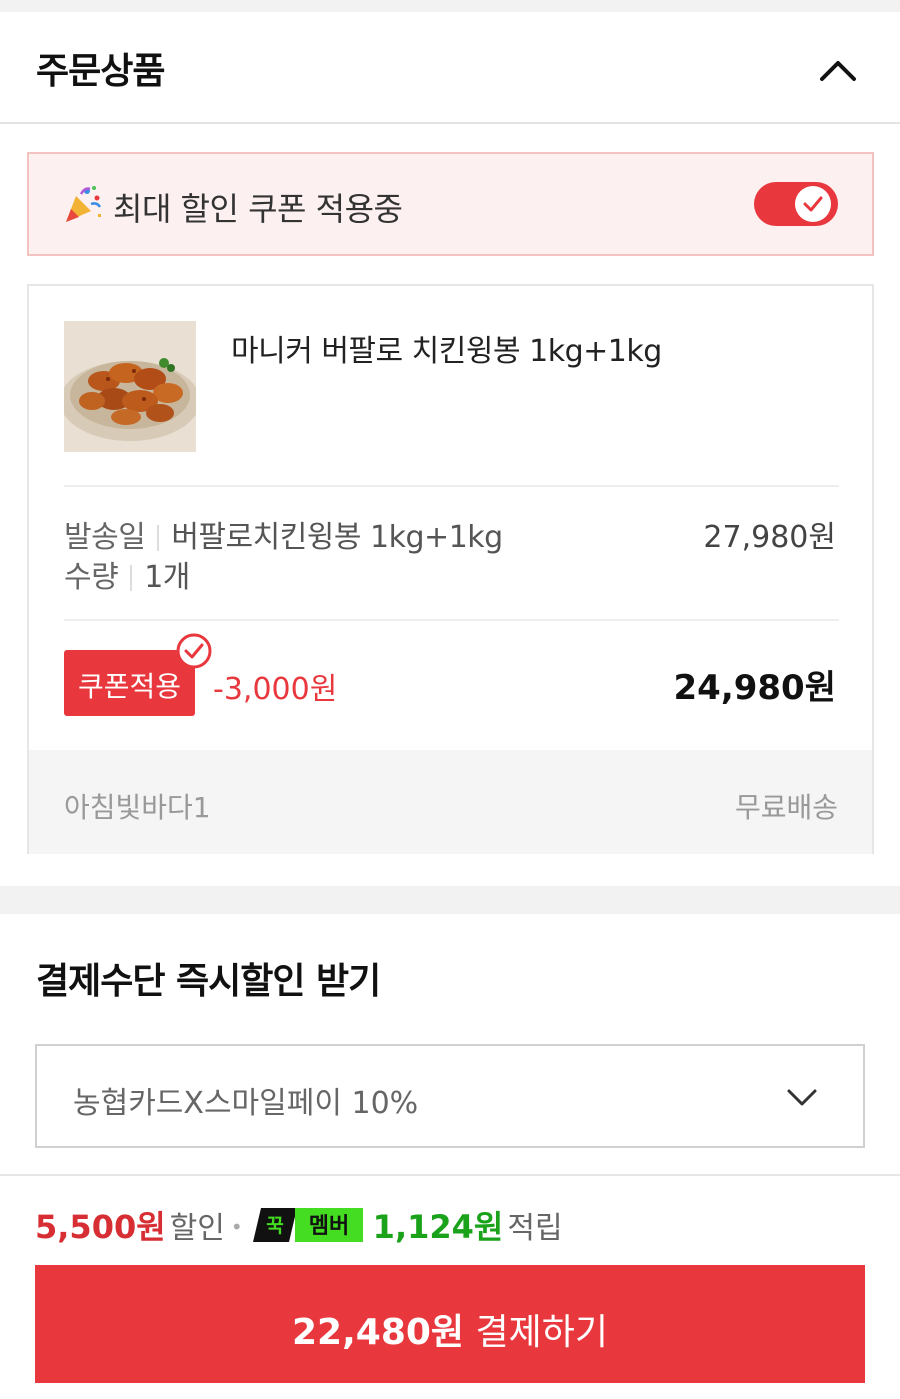 The height and width of the screenshot is (1399, 900). I want to click on points-suffix: 적립, so click(535, 1228).